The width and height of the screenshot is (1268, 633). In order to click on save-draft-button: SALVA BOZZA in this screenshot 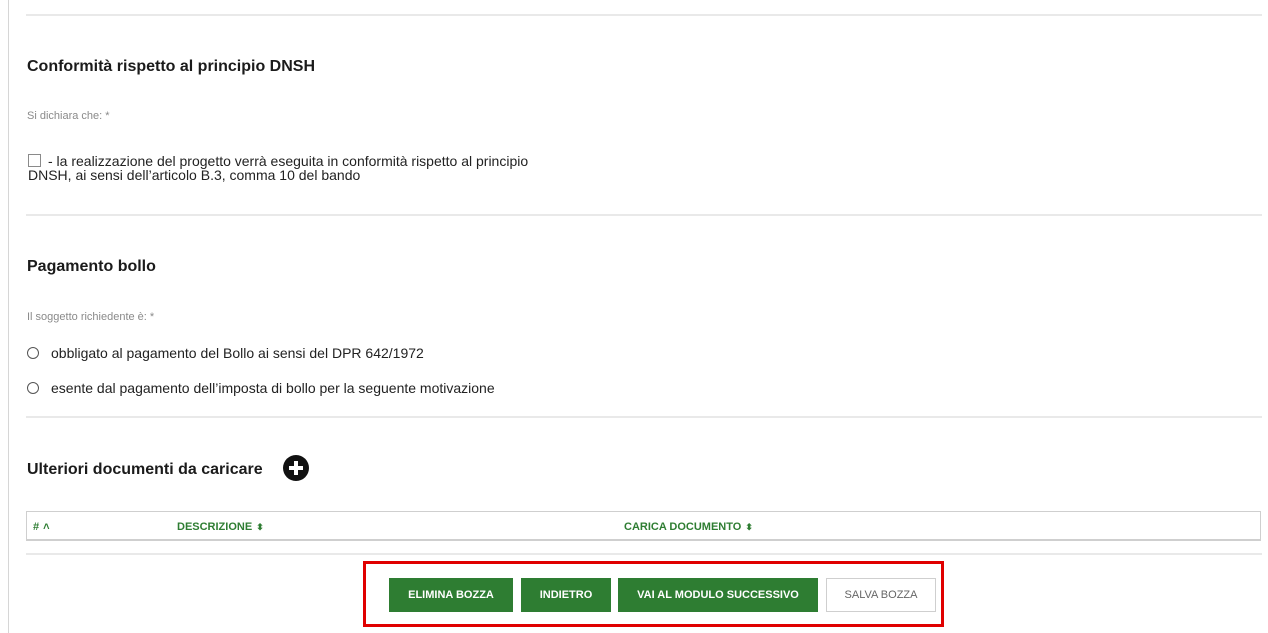, I will do `click(881, 595)`.